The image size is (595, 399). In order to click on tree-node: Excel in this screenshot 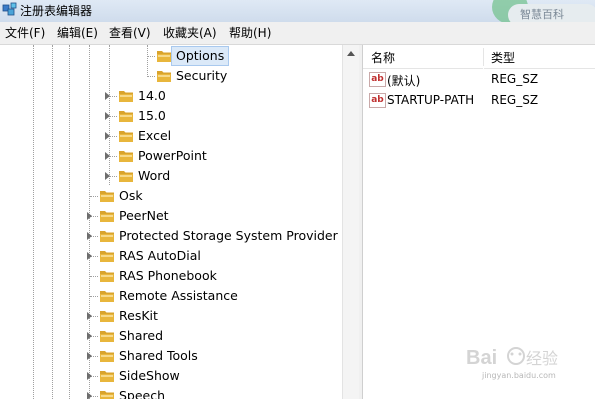, I will do `click(171, 136)`.